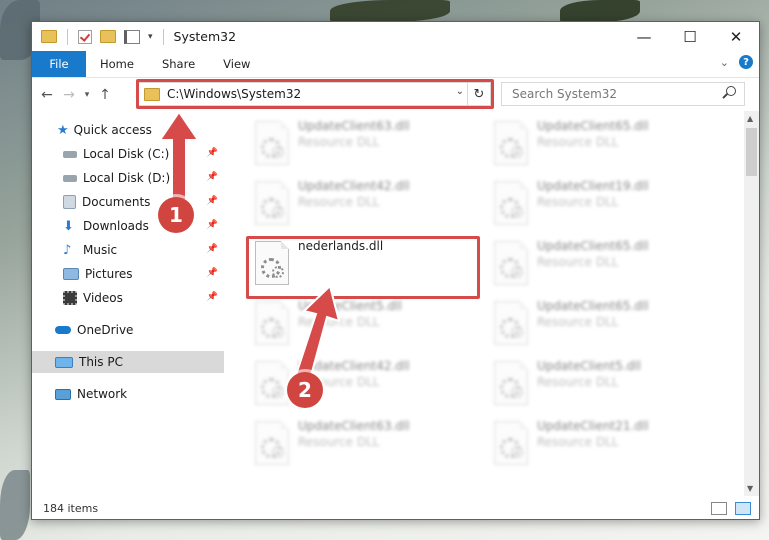 The image size is (769, 540). Describe the element at coordinates (565, 94) in the screenshot. I see `search-placeholder: Search System32` at that location.